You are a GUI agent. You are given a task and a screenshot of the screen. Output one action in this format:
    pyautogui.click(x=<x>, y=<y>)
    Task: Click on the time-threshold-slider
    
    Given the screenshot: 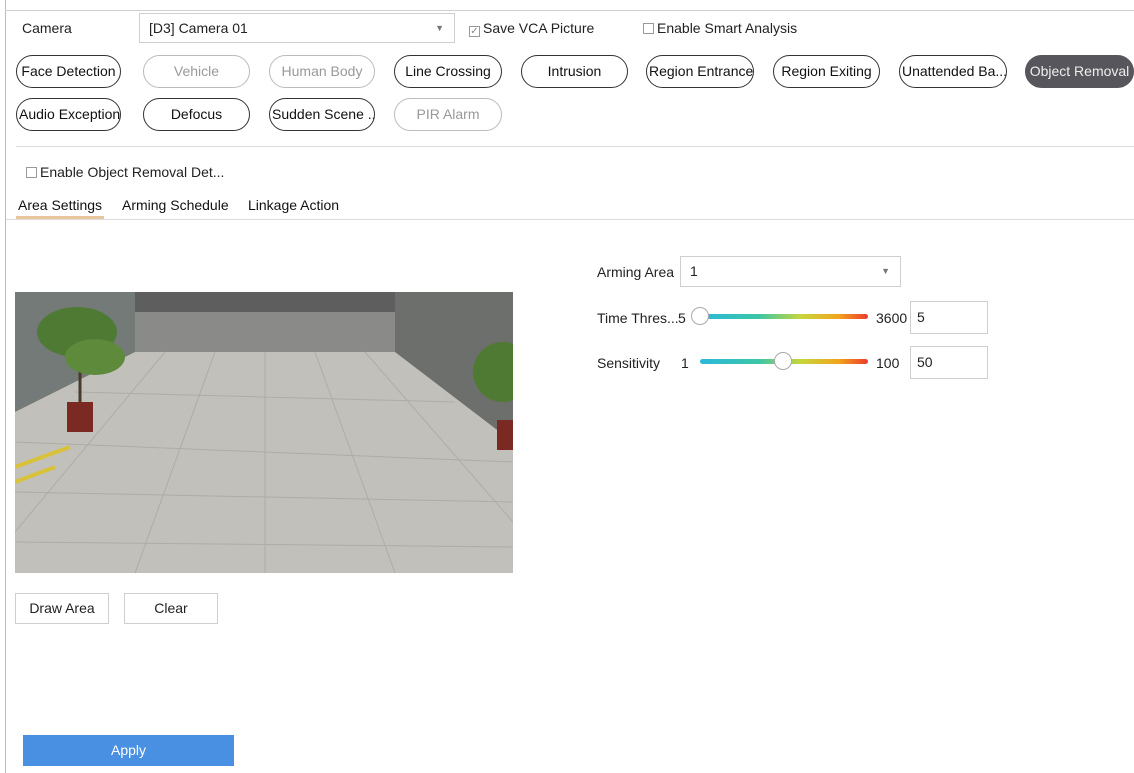 What is the action you would take?
    pyautogui.click(x=784, y=316)
    